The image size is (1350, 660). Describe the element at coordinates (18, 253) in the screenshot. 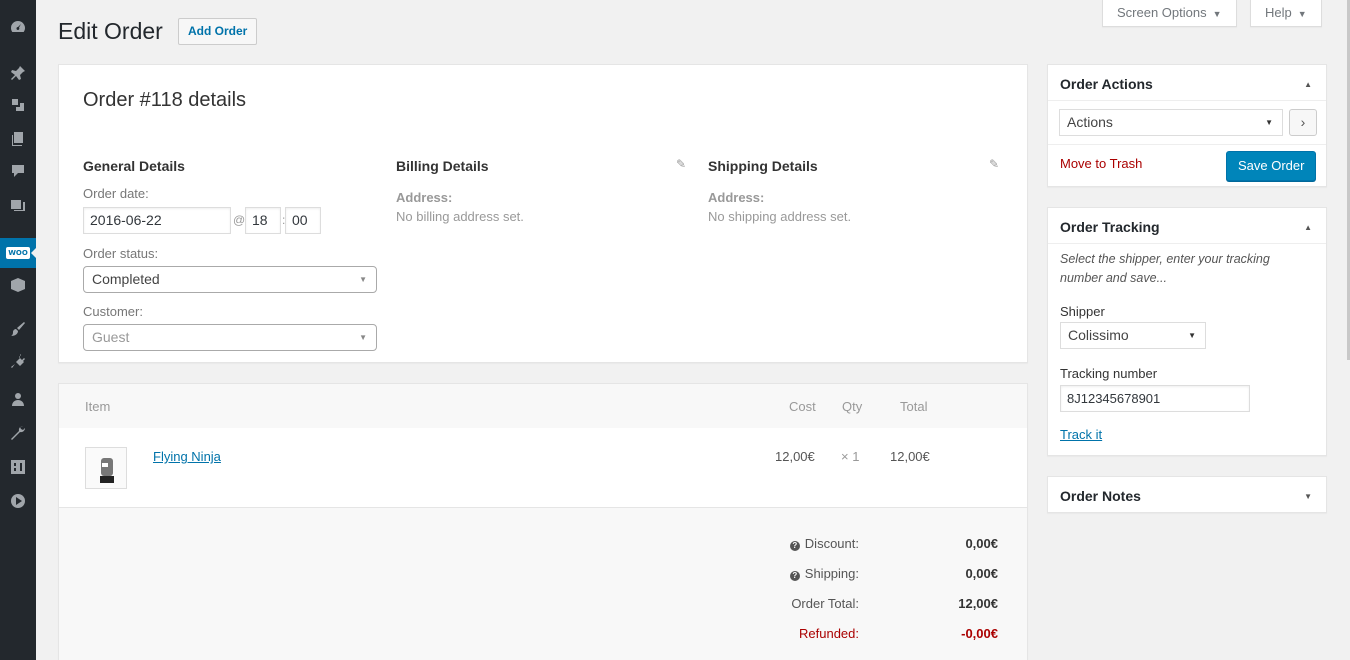

I see `woocommerce-icon: WOO` at that location.